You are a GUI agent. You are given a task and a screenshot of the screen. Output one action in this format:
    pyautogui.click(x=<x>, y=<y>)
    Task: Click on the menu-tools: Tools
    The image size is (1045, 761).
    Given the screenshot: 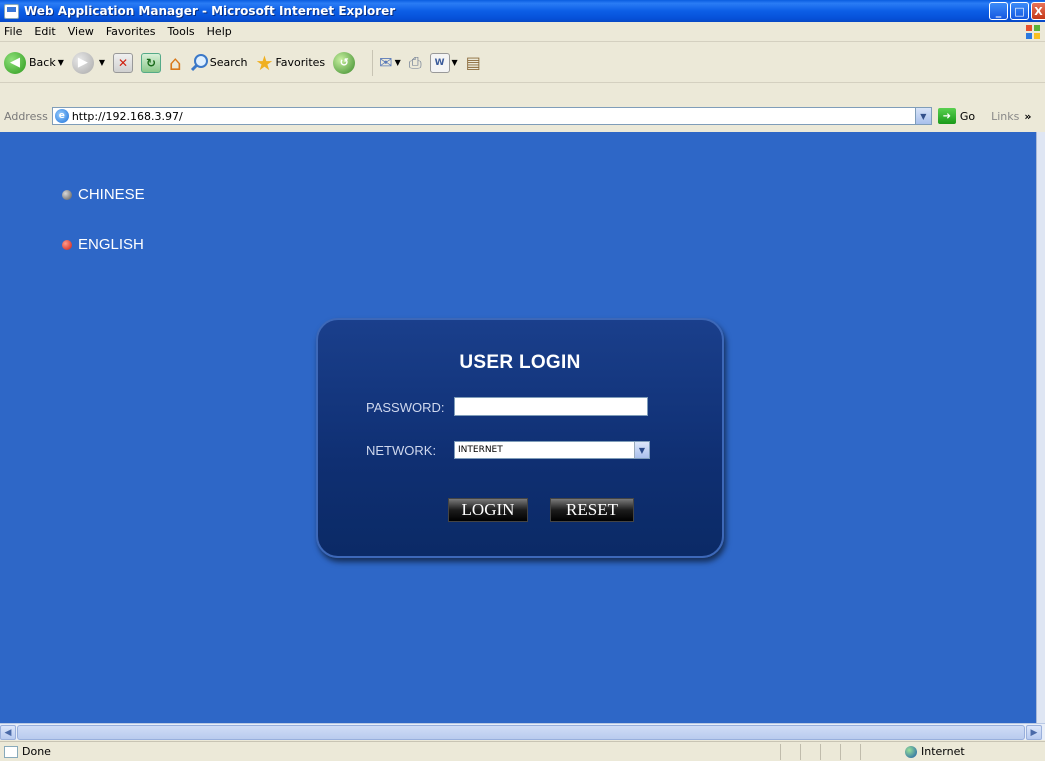 What is the action you would take?
    pyautogui.click(x=181, y=31)
    